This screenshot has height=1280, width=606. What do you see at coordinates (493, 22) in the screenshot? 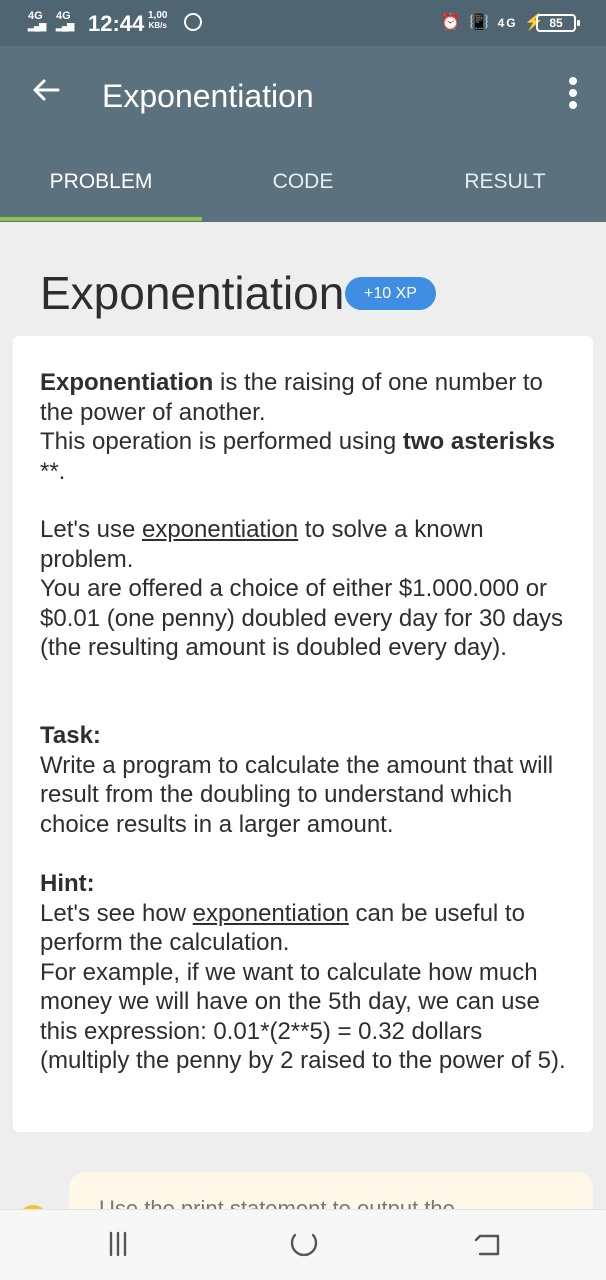
I see `status-icons: ⏰ 📳 4G ⚡` at bounding box center [493, 22].